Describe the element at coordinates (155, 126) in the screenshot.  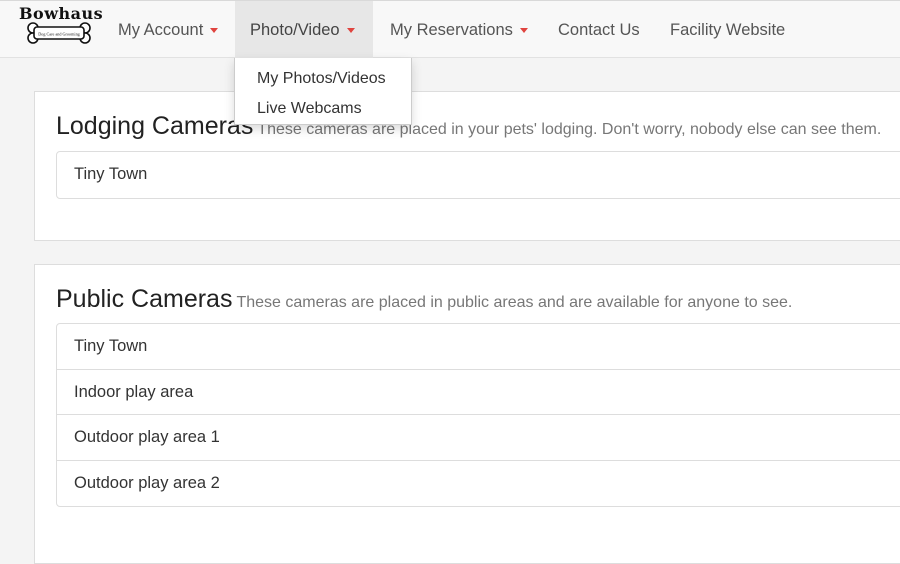
I see `lodging-cameras-title: Lodging Cameras` at that location.